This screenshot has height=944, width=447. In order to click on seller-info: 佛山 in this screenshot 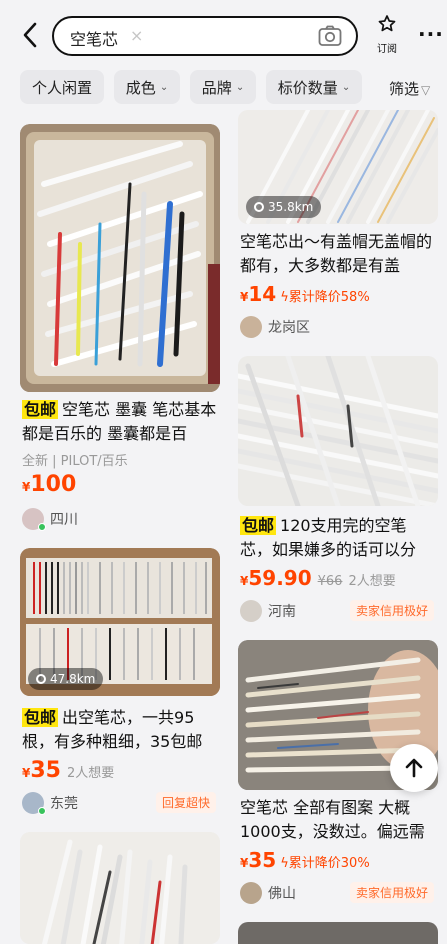, I will do `click(268, 893)`.